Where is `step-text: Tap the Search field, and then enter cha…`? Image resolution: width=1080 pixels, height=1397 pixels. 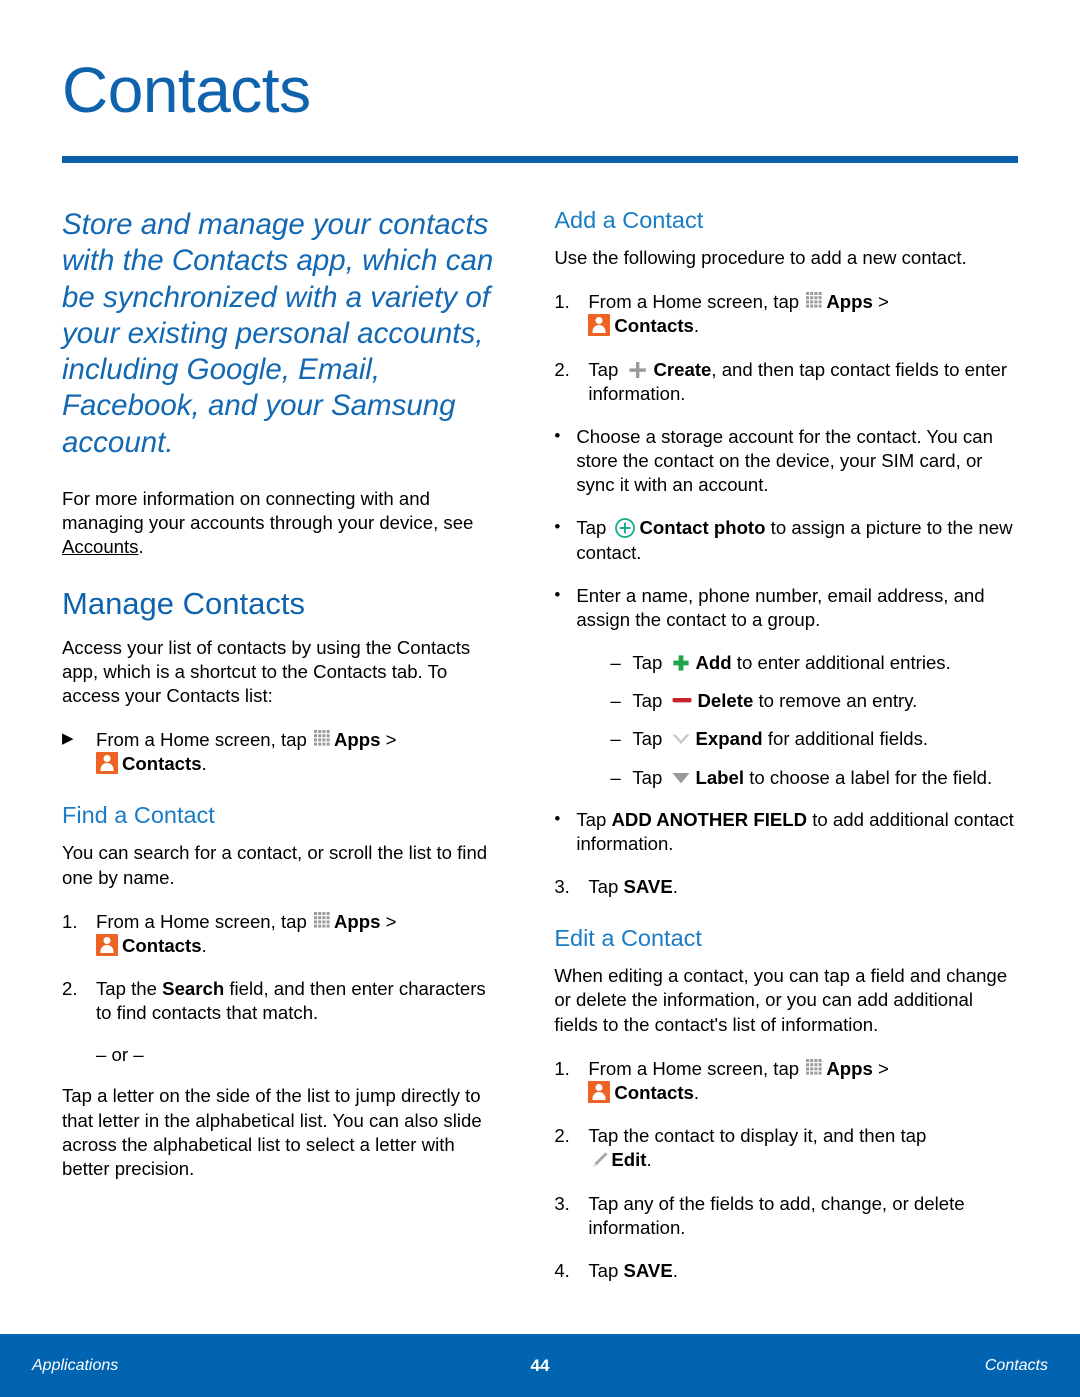
step-text: Tap the Search field, and then enter cha… is located at coordinates (301, 1001).